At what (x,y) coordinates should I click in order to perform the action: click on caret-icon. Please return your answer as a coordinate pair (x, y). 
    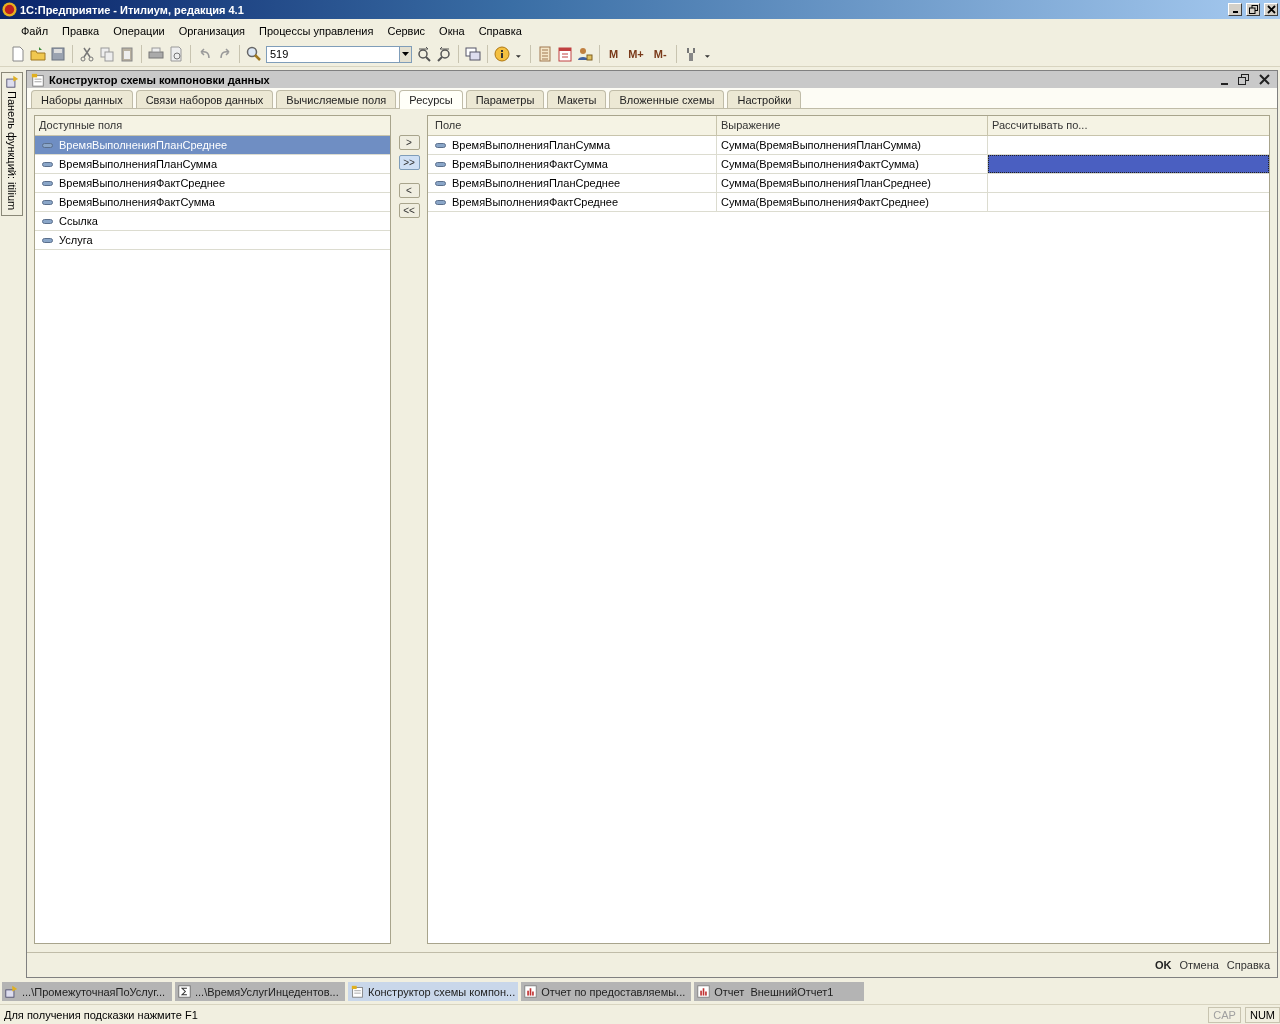
    Looking at the image, I should click on (405, 54).